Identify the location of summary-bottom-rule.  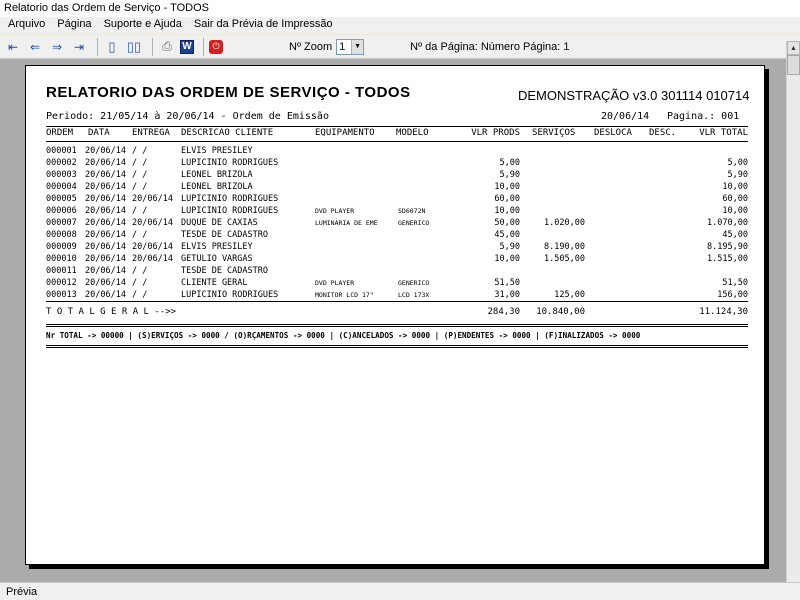
(397, 345).